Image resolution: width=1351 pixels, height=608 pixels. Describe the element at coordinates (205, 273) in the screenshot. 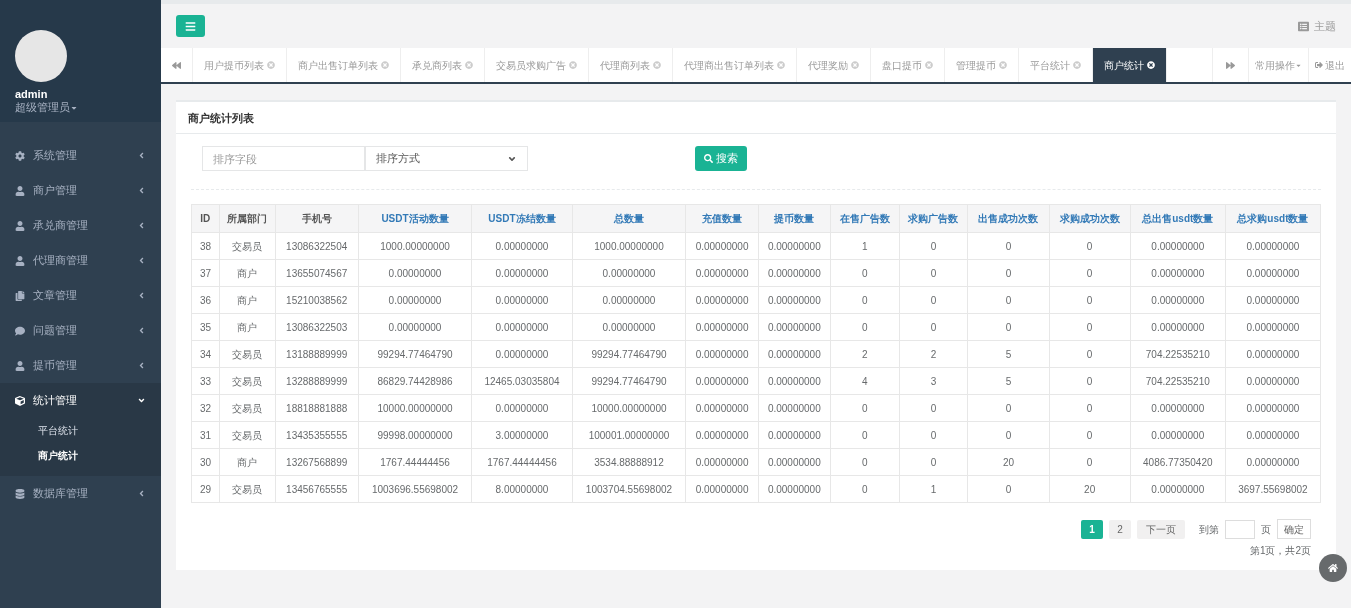

I see `table-cell: 37` at that location.